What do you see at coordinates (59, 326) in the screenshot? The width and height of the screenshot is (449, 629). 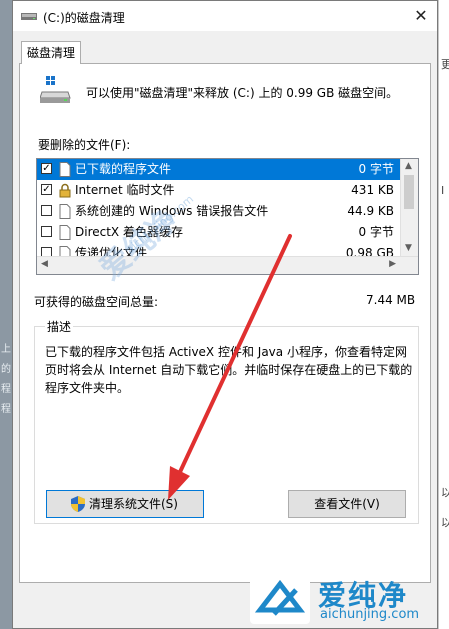 I see `description-title: 描述` at bounding box center [59, 326].